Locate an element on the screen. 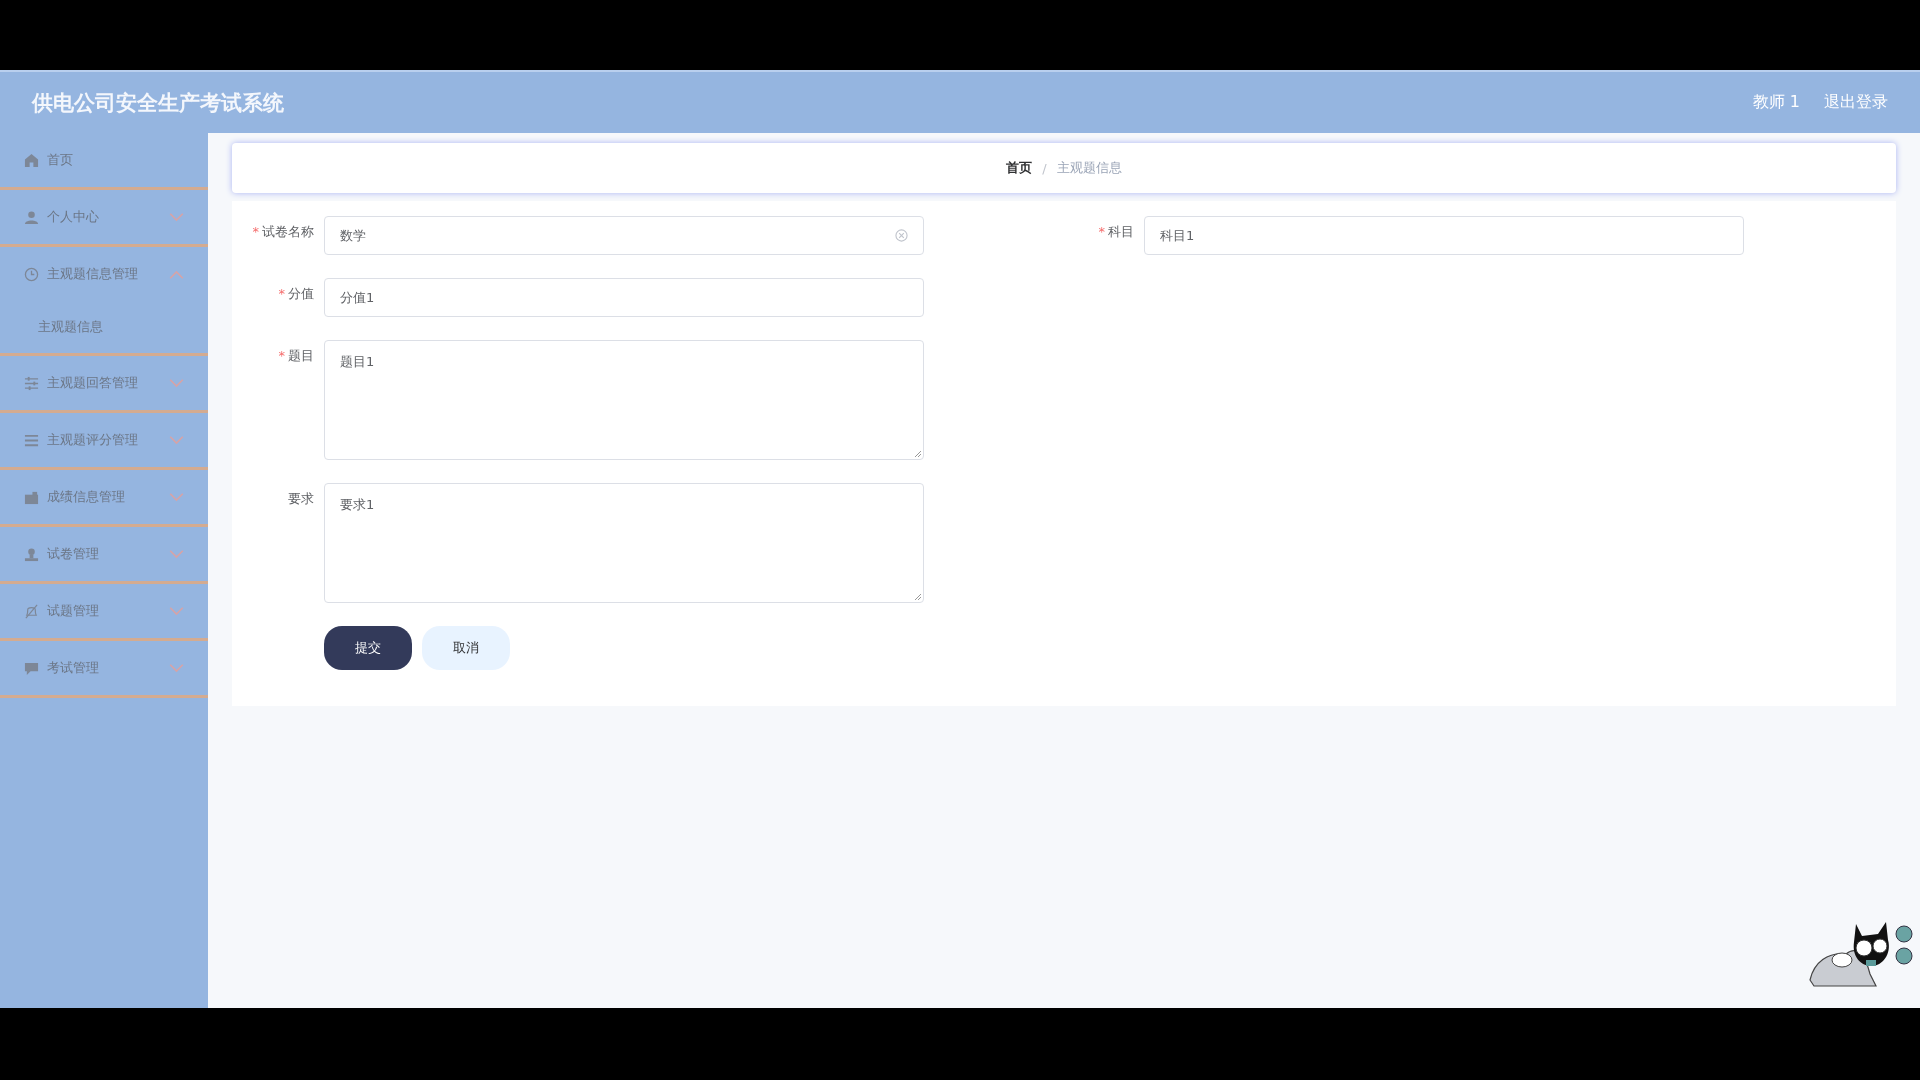 Image resolution: width=1920 pixels, height=1080 pixels. menu-item: 首页 is located at coordinates (104, 161).